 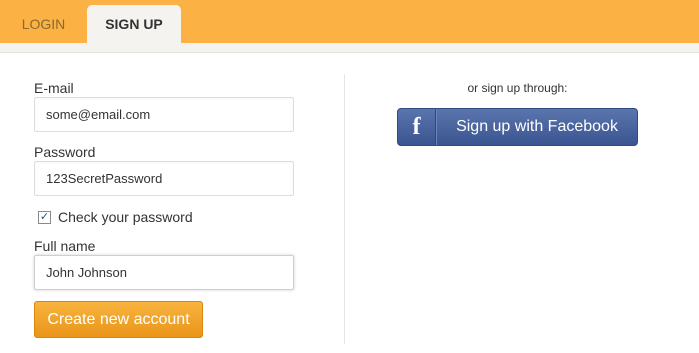 What do you see at coordinates (349, 48) in the screenshot?
I see `tab-content-strip` at bounding box center [349, 48].